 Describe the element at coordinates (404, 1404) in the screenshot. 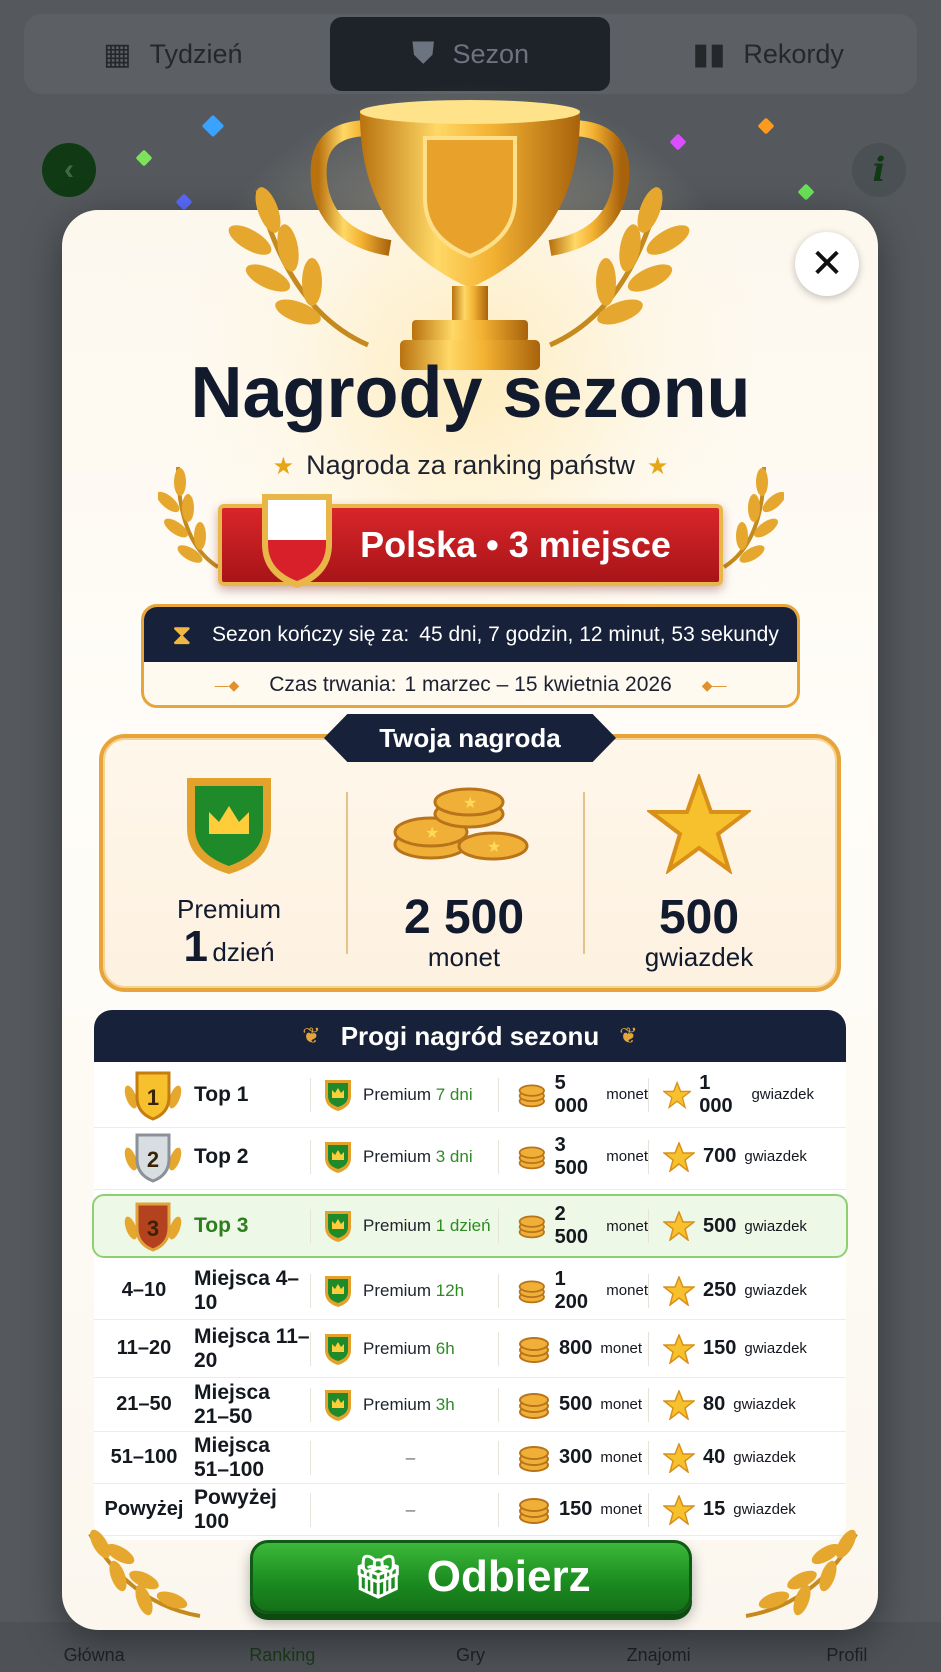

I see `tier-premium: Premium 3h` at that location.